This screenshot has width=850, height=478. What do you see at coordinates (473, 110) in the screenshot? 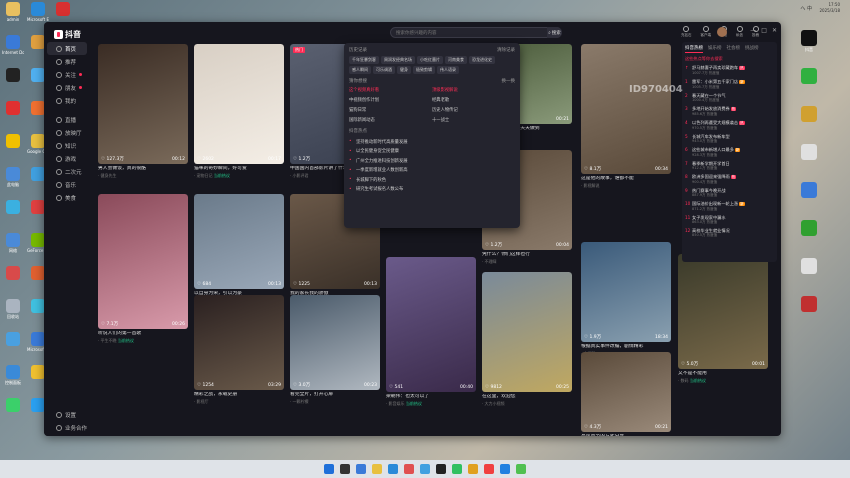
I see `guess-item: 历史人物传记` at bounding box center [473, 110].